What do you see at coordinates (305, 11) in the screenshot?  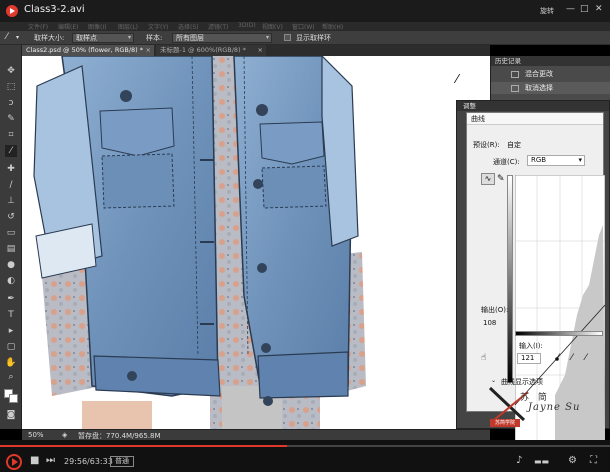 I see `player-title-bar: Class3-2.avi 旋转 — □ ✕` at bounding box center [305, 11].